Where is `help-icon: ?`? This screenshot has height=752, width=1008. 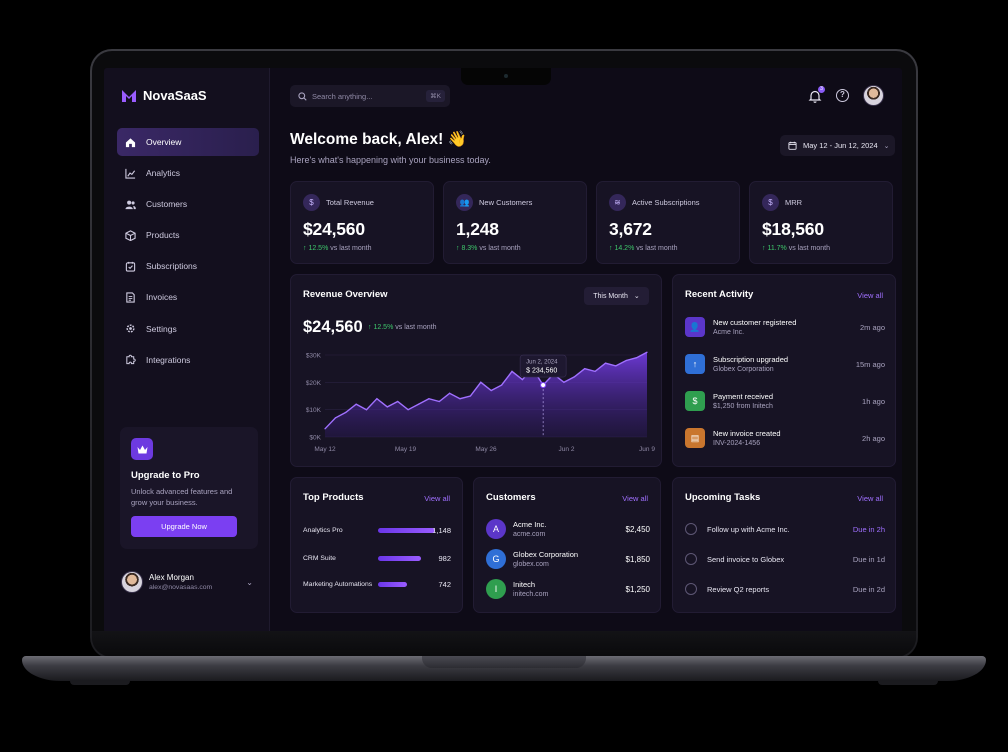 help-icon: ? is located at coordinates (842, 95).